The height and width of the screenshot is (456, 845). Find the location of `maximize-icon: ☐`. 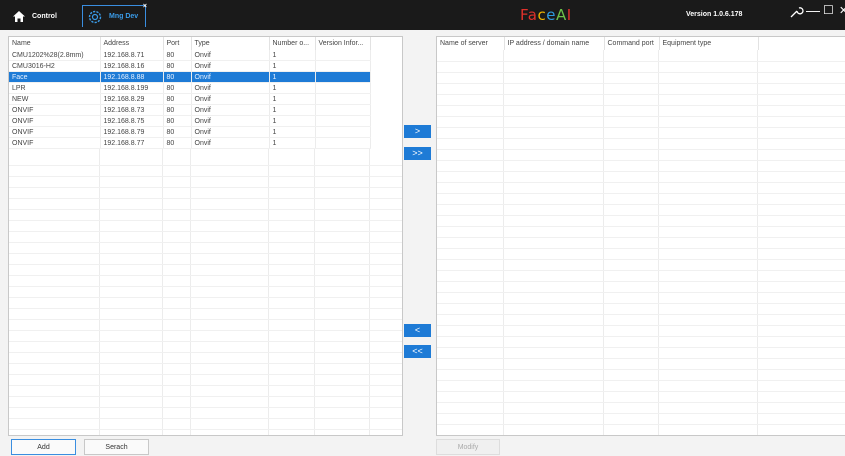

maximize-icon: ☐ is located at coordinates (828, 10).